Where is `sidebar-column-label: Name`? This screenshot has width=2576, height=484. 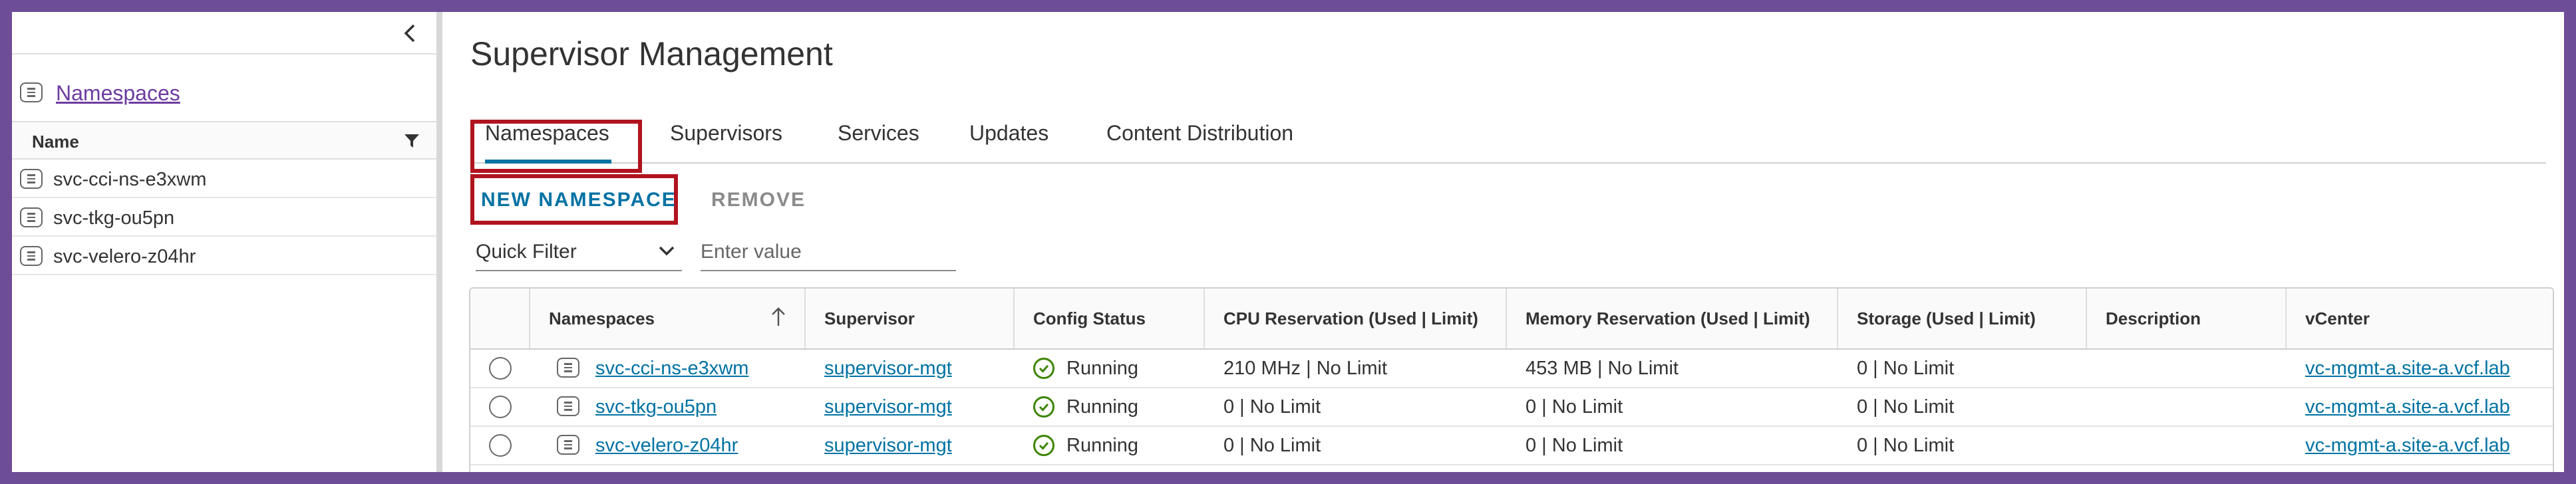 sidebar-column-label: Name is located at coordinates (55, 142).